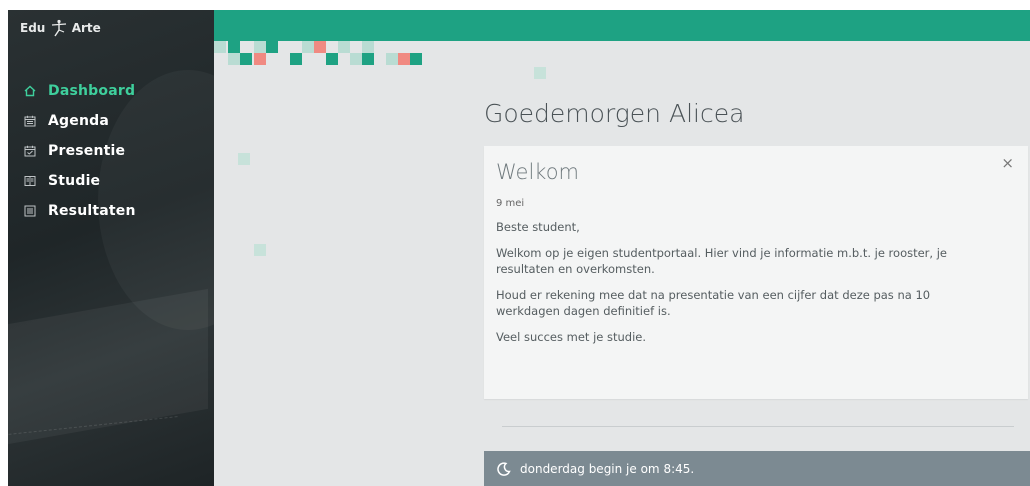 This screenshot has width=1030, height=486. I want to click on top-bar, so click(622, 25).